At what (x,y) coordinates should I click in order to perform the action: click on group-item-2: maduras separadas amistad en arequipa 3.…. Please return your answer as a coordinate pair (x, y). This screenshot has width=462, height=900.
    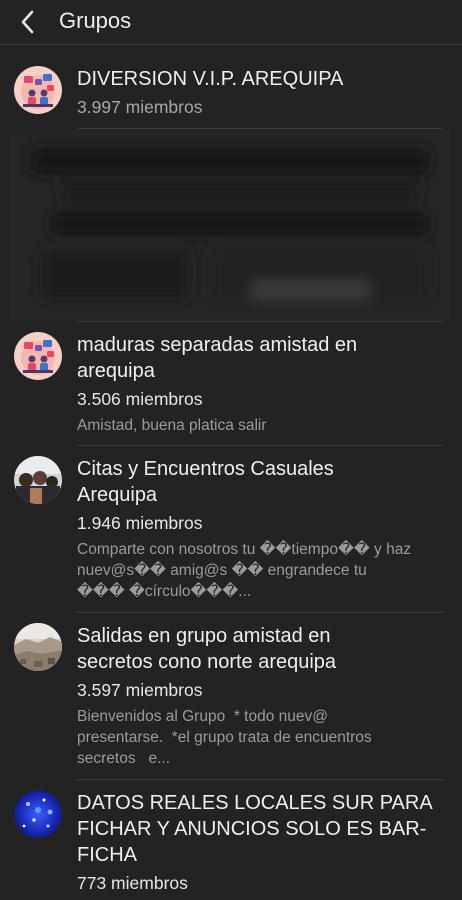
    Looking at the image, I should click on (231, 387).